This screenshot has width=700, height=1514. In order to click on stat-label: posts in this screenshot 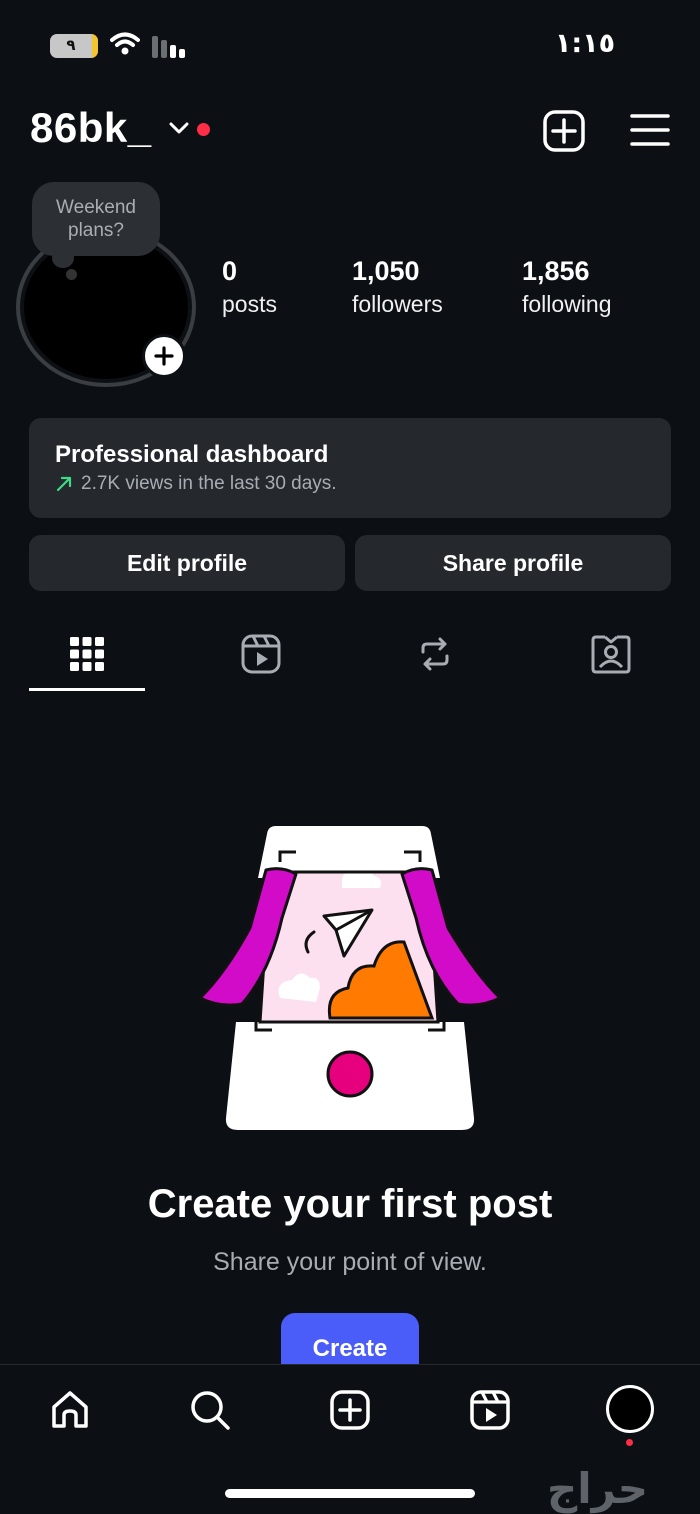, I will do `click(249, 304)`.